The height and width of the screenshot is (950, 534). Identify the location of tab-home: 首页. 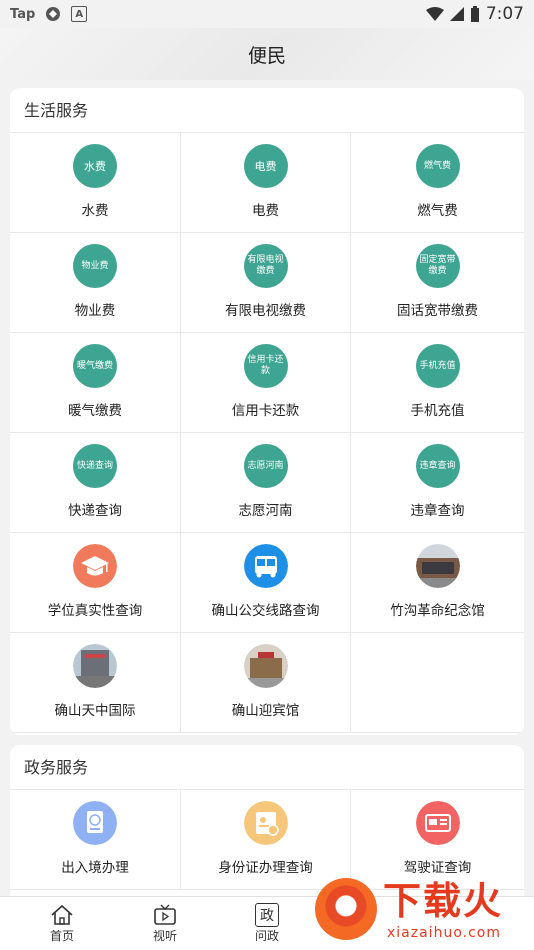
(62, 923).